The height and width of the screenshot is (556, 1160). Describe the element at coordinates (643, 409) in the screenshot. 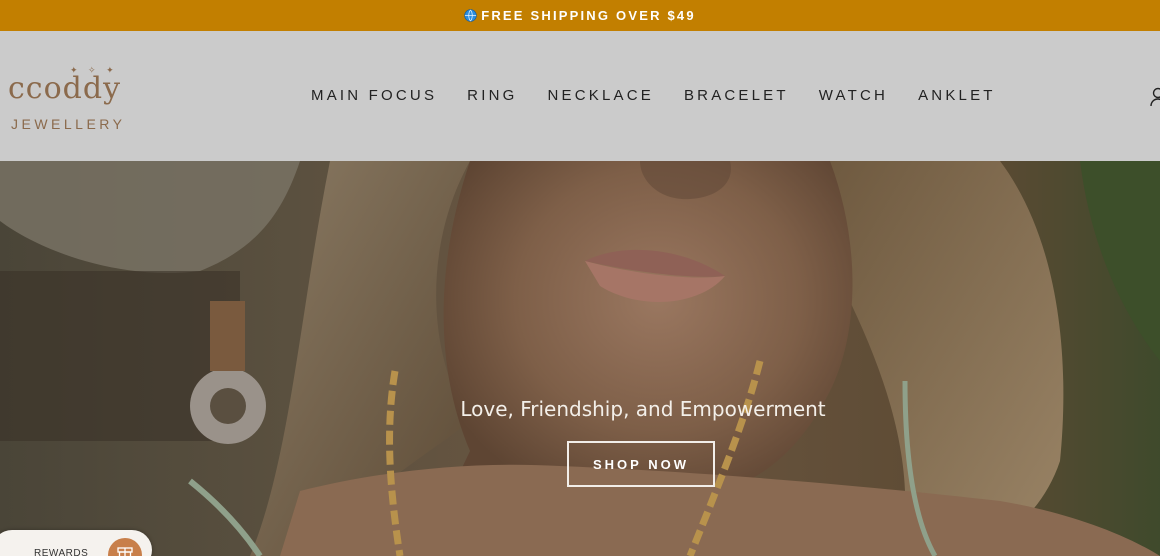

I see `hero-tagline: Love, Friendship, and Empowerment` at that location.